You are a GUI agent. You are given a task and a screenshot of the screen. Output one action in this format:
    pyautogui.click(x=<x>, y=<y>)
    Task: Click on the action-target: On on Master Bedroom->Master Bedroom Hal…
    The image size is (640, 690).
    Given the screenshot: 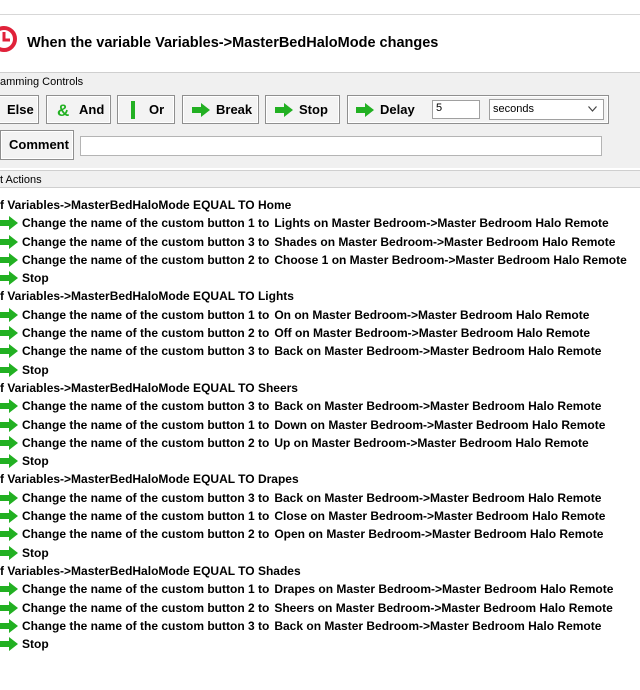 What is the action you would take?
    pyautogui.click(x=432, y=314)
    